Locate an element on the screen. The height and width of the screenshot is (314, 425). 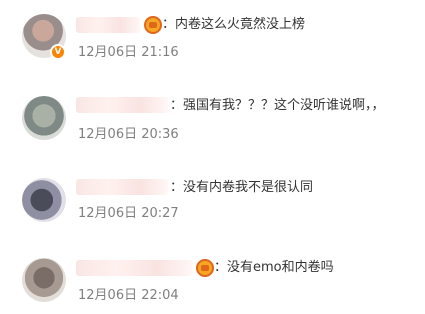
comment-text: ：强国有我？？？这个没听谁说啊，， is located at coordinates (277, 105).